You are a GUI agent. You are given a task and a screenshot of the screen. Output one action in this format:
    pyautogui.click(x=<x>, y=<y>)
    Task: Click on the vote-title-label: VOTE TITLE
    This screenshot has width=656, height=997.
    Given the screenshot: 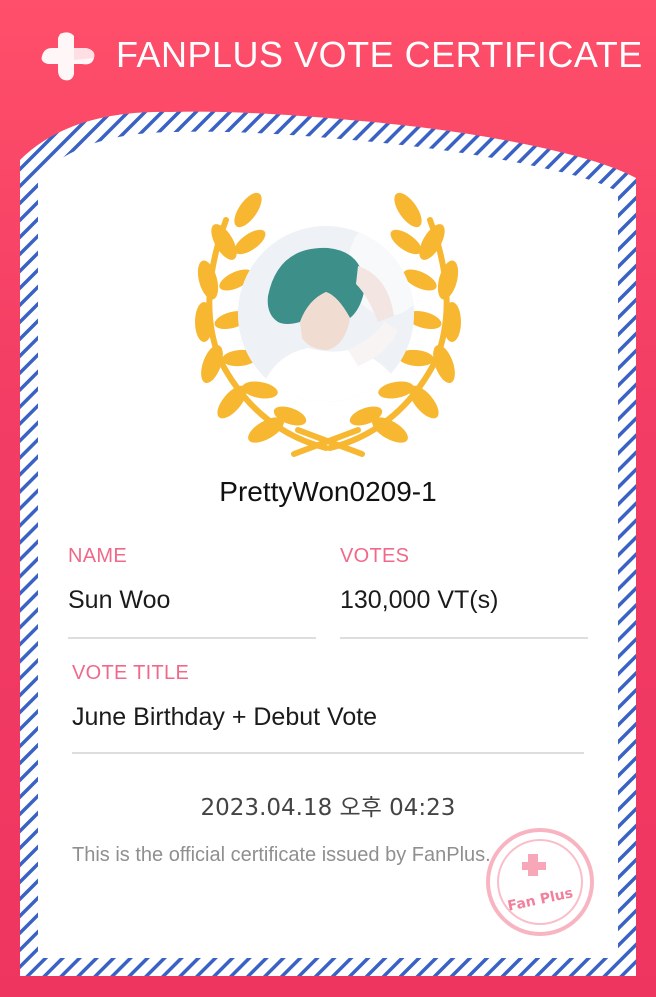 What is the action you would take?
    pyautogui.click(x=131, y=673)
    